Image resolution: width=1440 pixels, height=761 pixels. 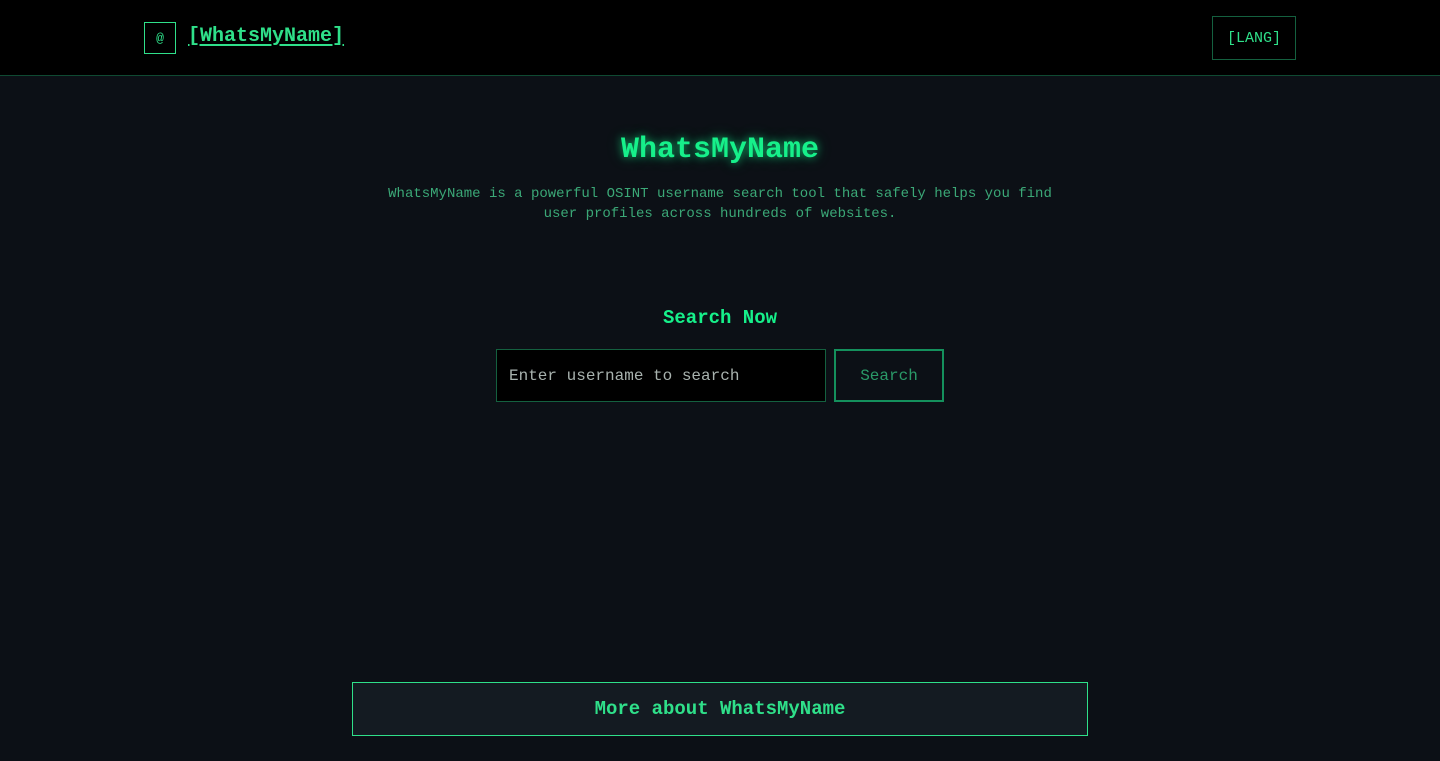 What do you see at coordinates (661, 375) in the screenshot?
I see `username-search-input` at bounding box center [661, 375].